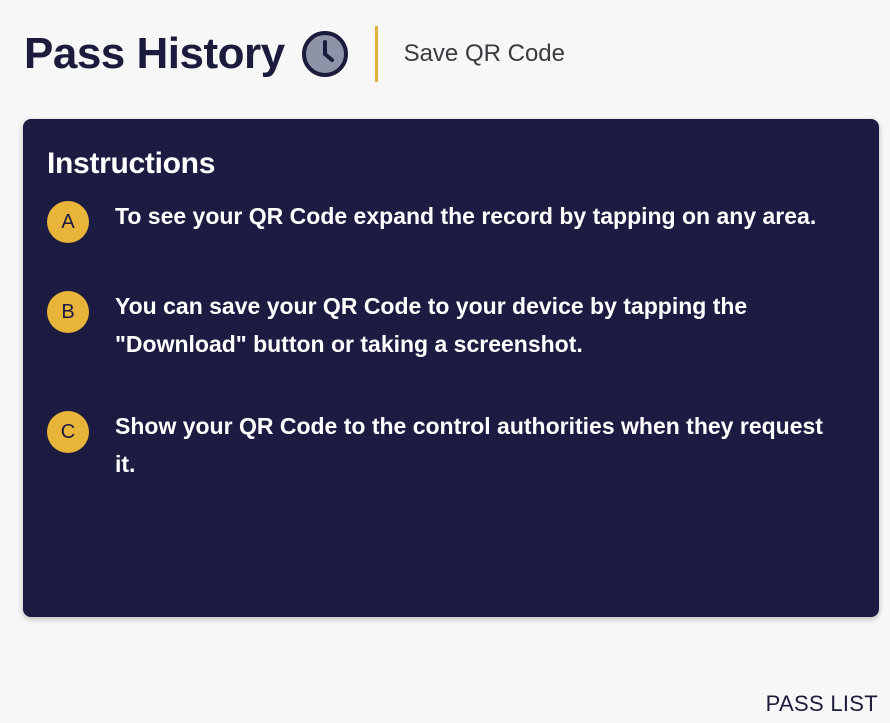 Image resolution: width=890 pixels, height=723 pixels. I want to click on page-header: Pass History Save QR Code, so click(294, 54).